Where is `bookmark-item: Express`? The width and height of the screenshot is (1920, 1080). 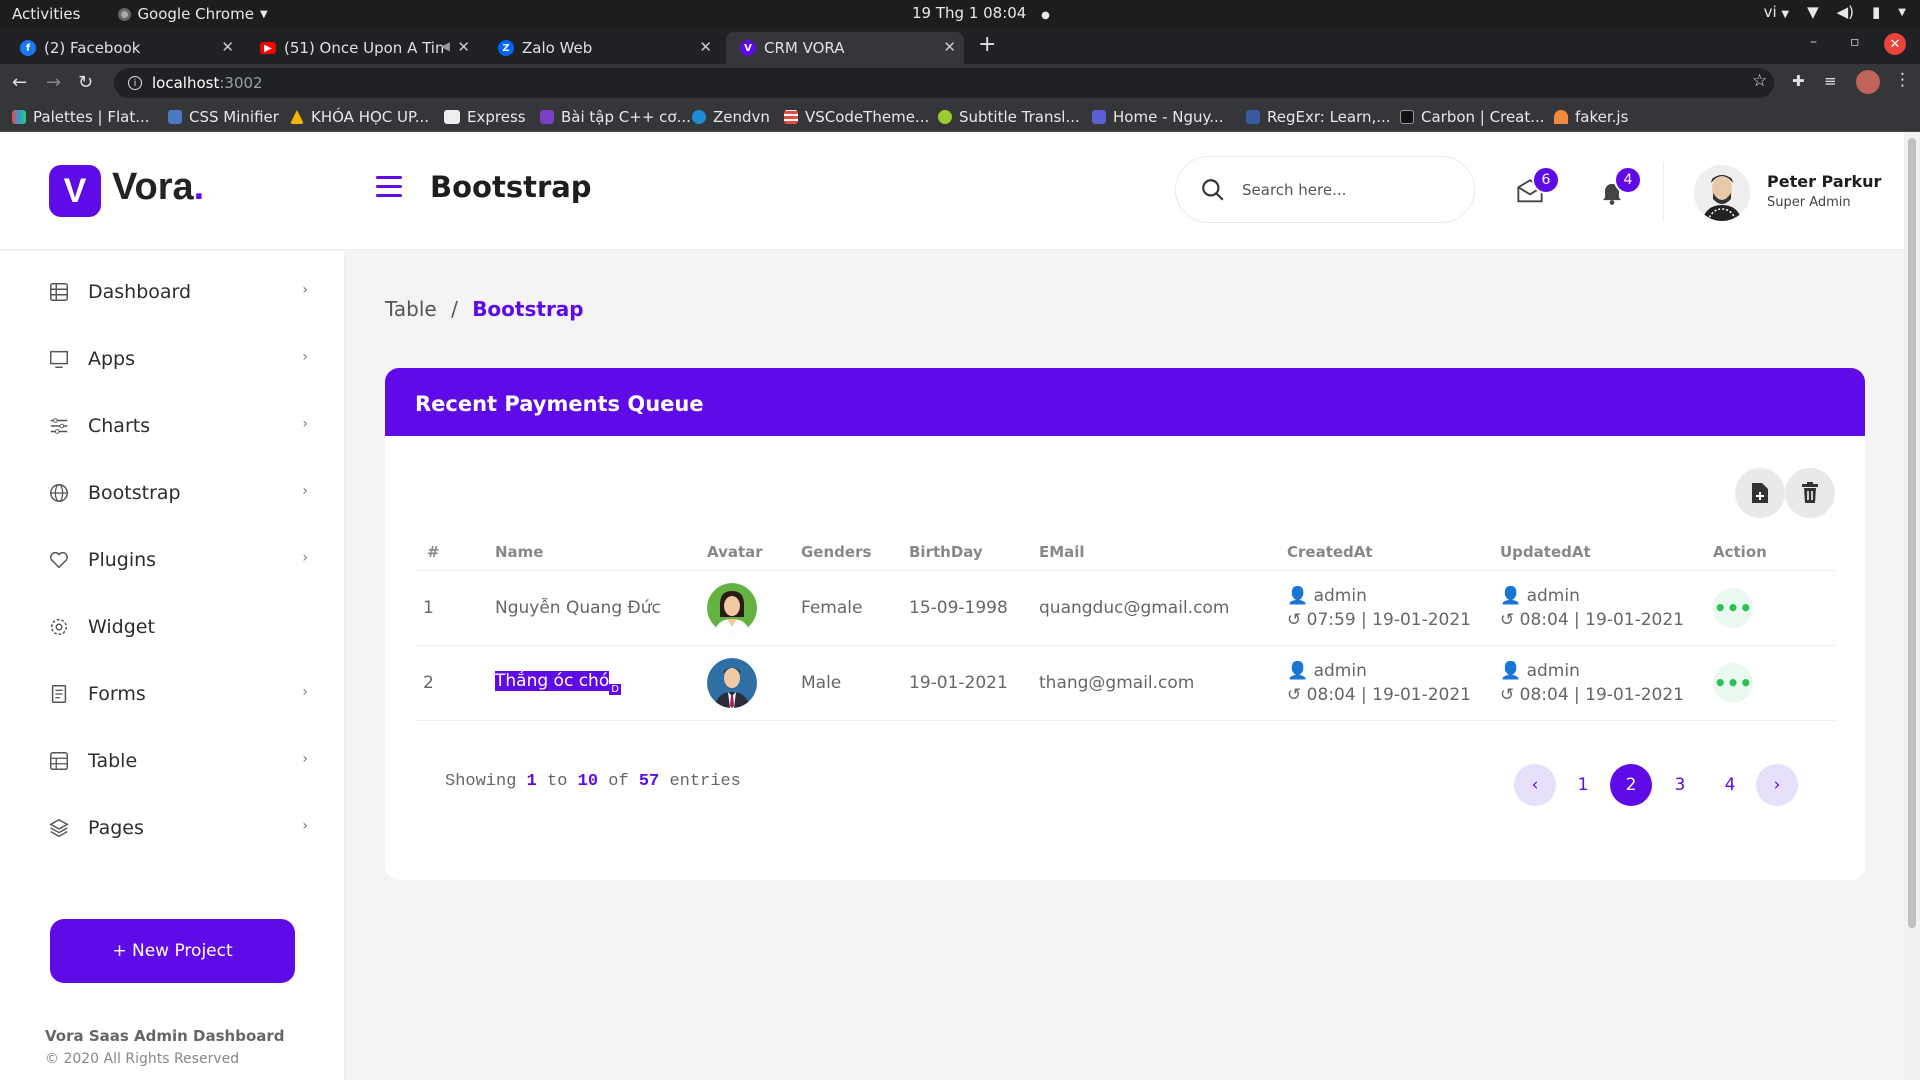 bookmark-item: Express is located at coordinates (485, 117).